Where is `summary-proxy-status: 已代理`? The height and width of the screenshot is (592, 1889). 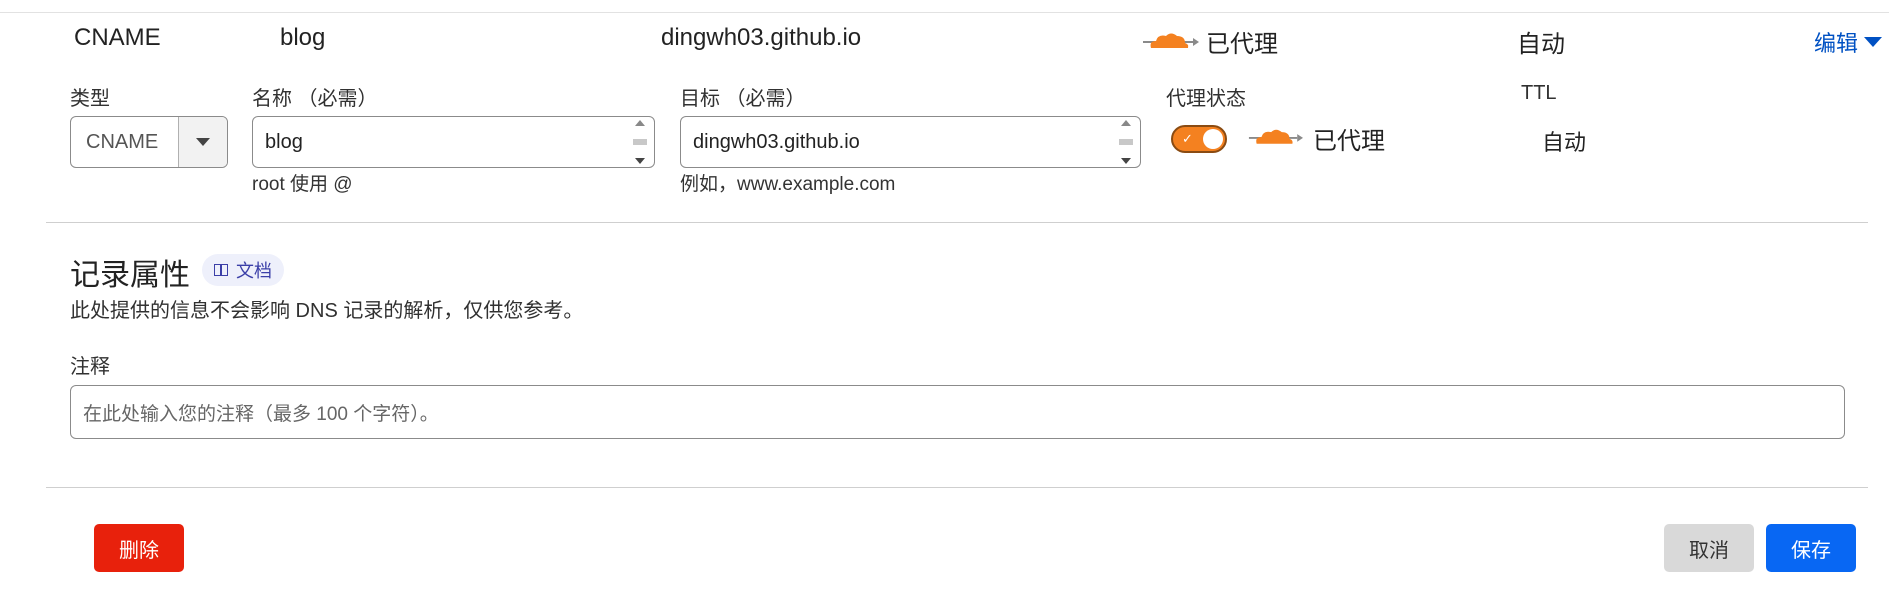 summary-proxy-status: 已代理 is located at coordinates (1242, 44).